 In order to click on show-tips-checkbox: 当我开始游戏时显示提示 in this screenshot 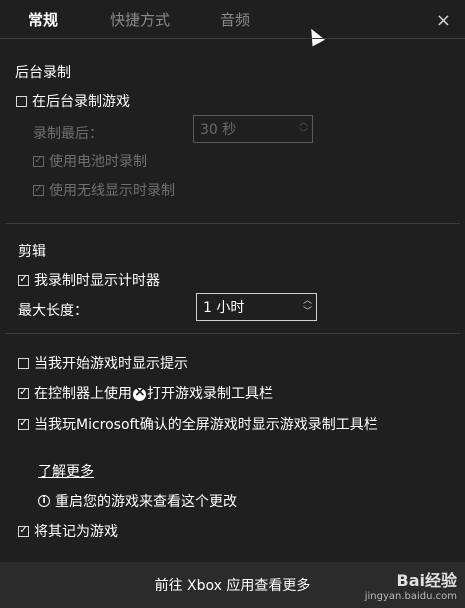, I will do `click(103, 363)`.